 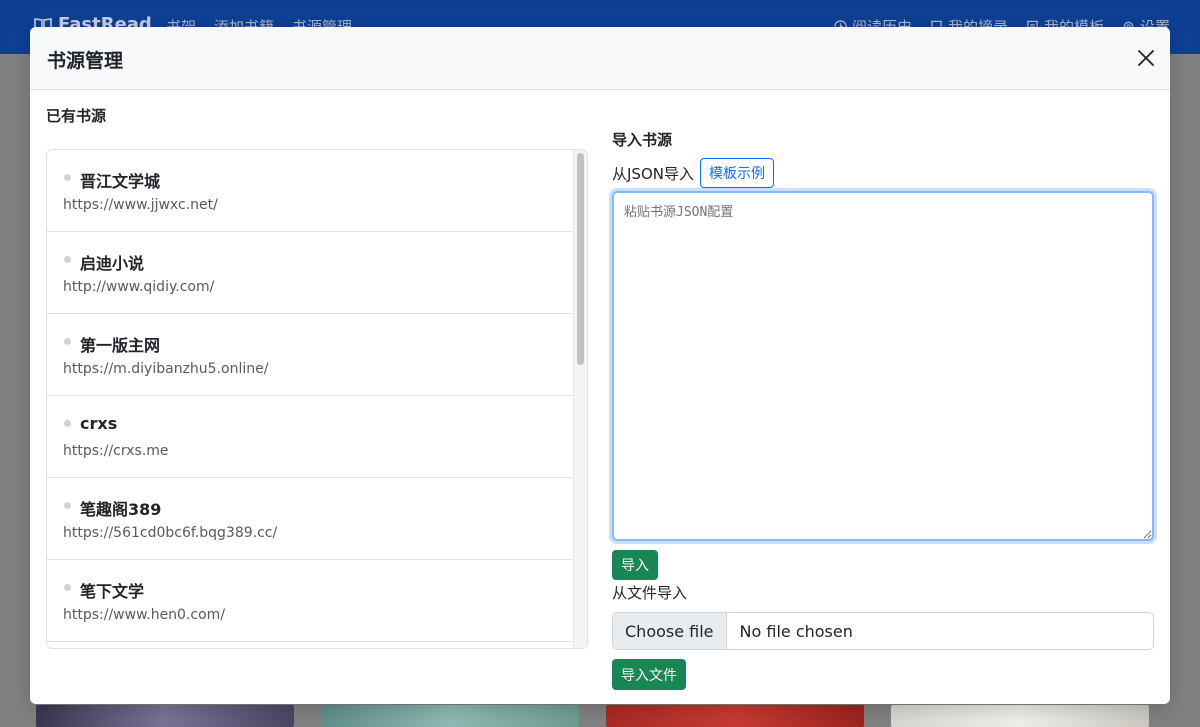 I want to click on source-name: 晋江文学城, so click(x=120, y=181).